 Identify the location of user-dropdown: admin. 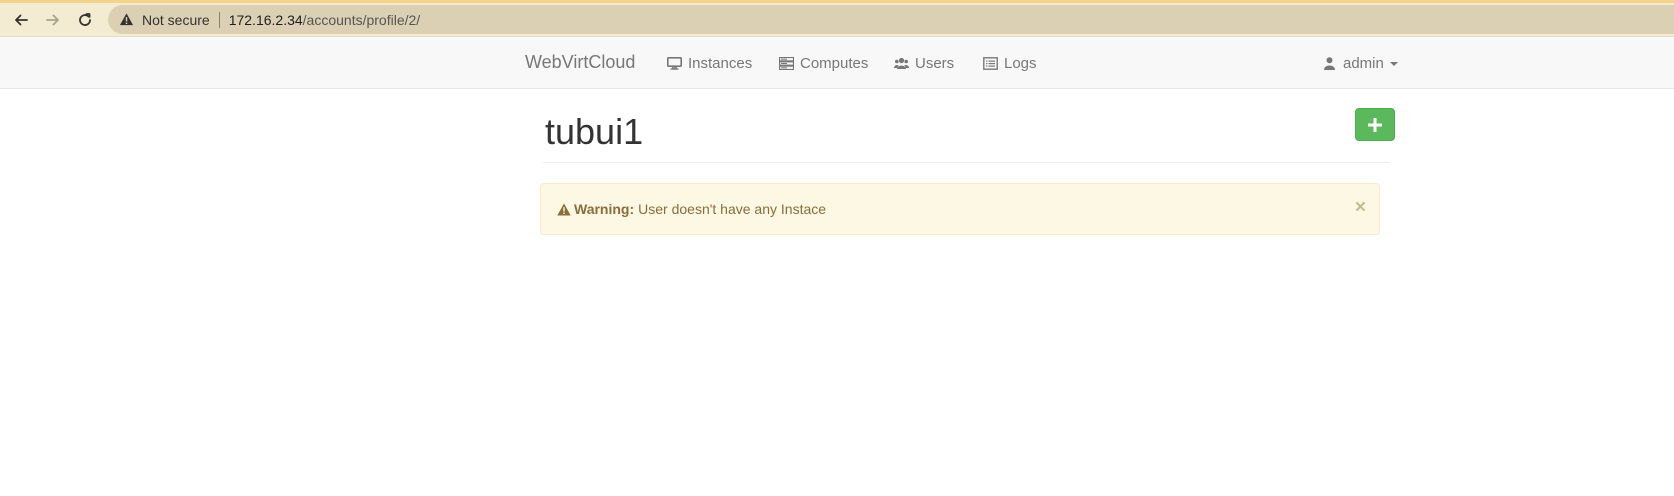
(1361, 63).